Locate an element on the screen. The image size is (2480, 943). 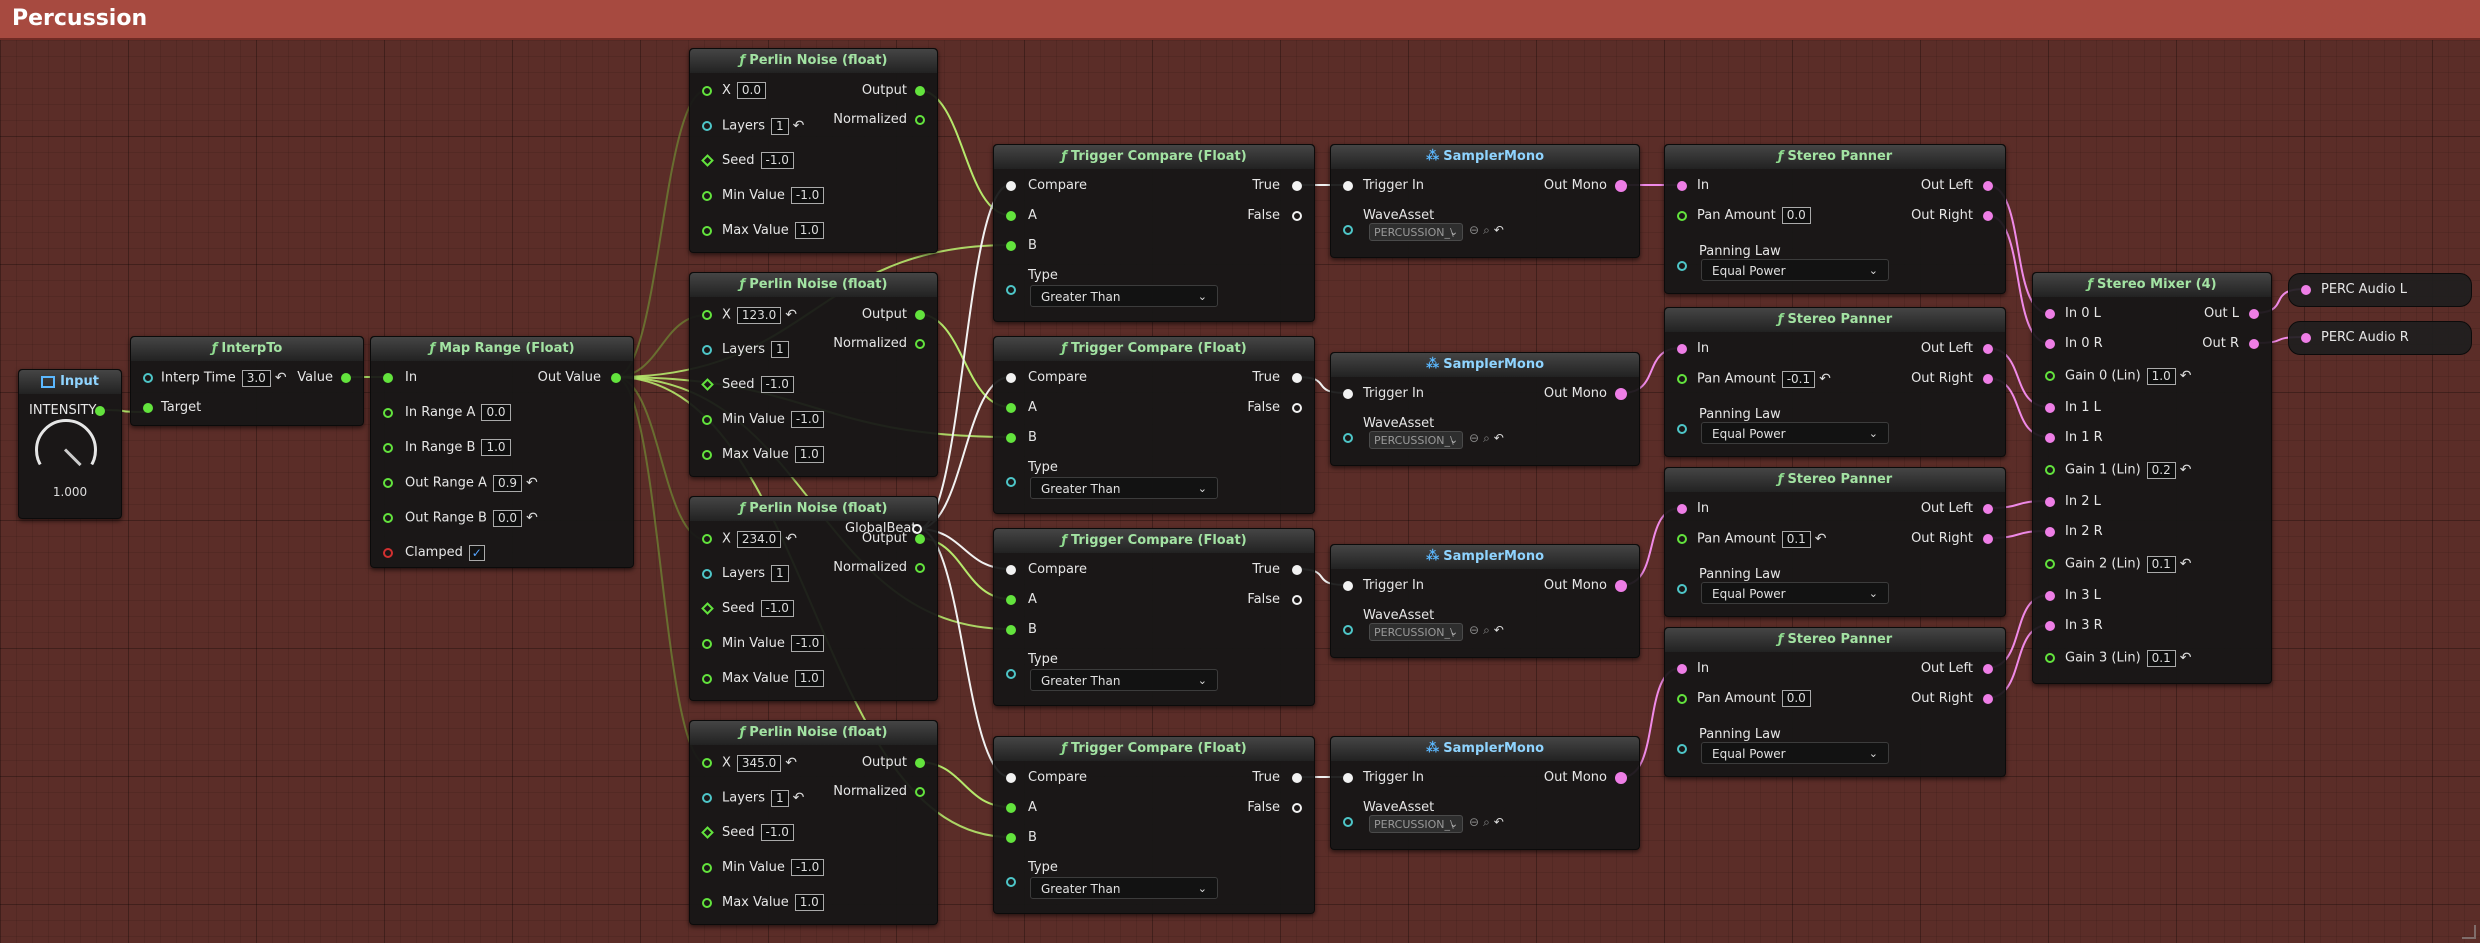
intensity-output-pin is located at coordinates (100, 411).